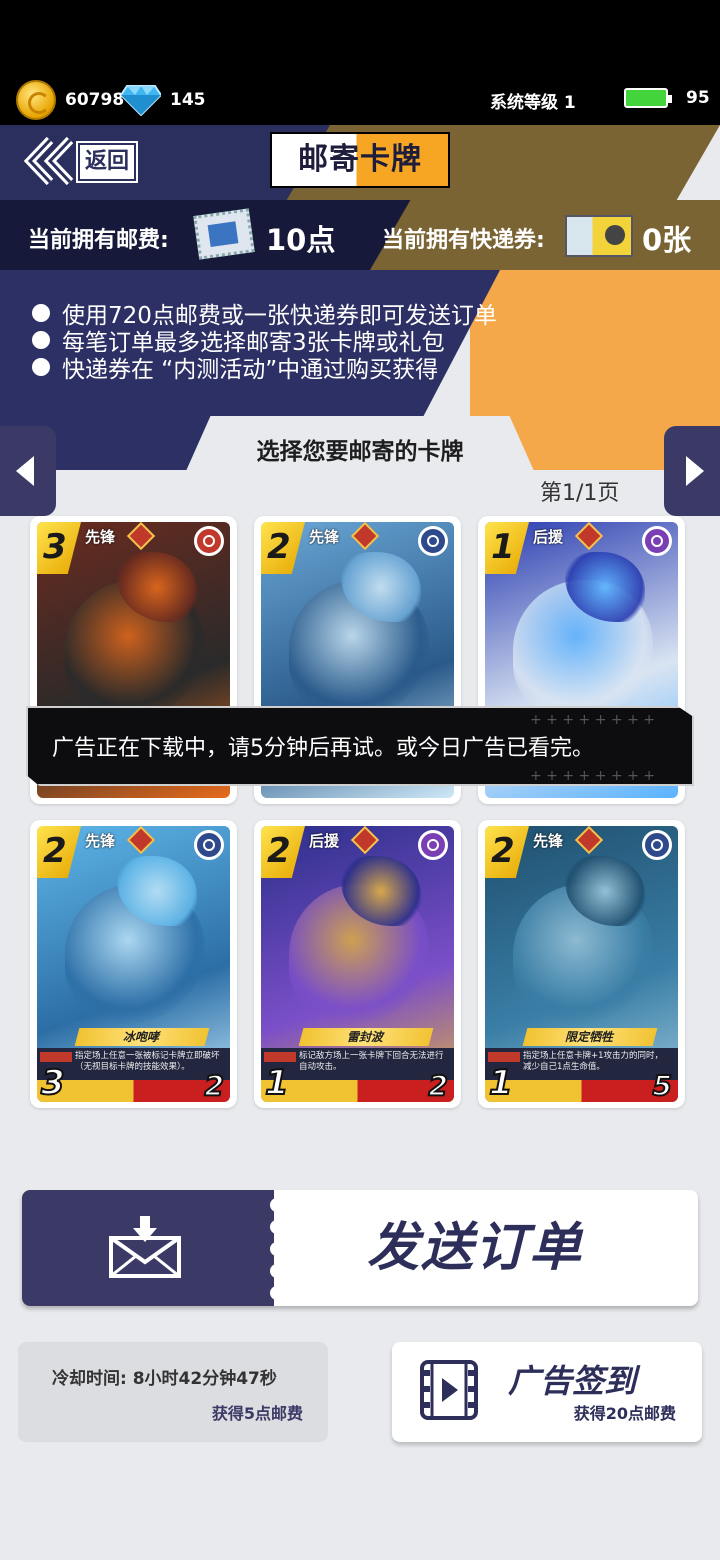 The image size is (720, 1560). Describe the element at coordinates (599, 236) in the screenshot. I see `express-voucher-icon` at that location.